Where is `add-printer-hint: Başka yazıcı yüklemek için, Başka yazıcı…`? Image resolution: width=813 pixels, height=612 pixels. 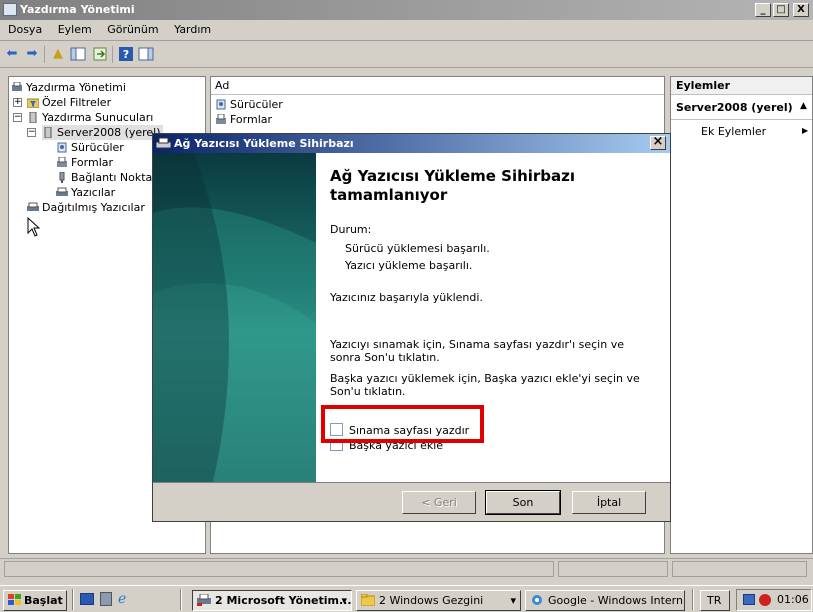 add-printer-hint: Başka yazıcı yüklemek için, Başka yazıcı… is located at coordinates (485, 385).